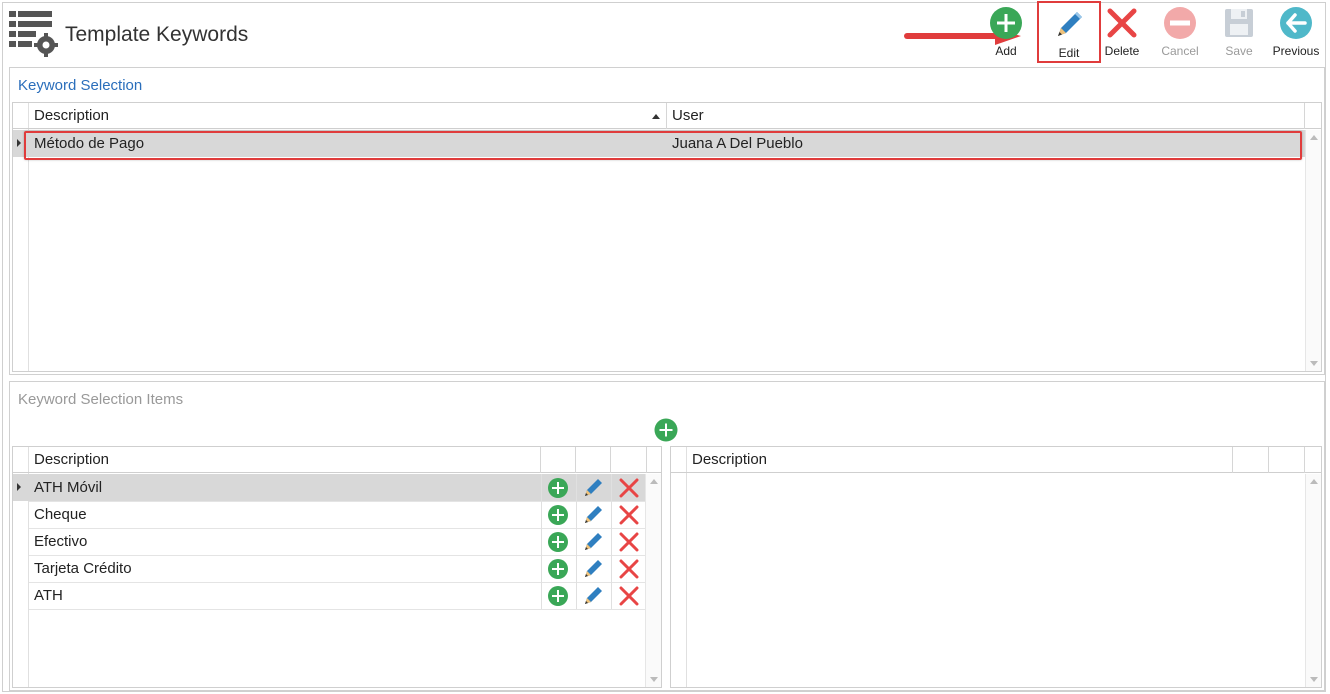 The image size is (1330, 694). I want to click on keyword-selection-title: Keyword Selection, so click(80, 85).